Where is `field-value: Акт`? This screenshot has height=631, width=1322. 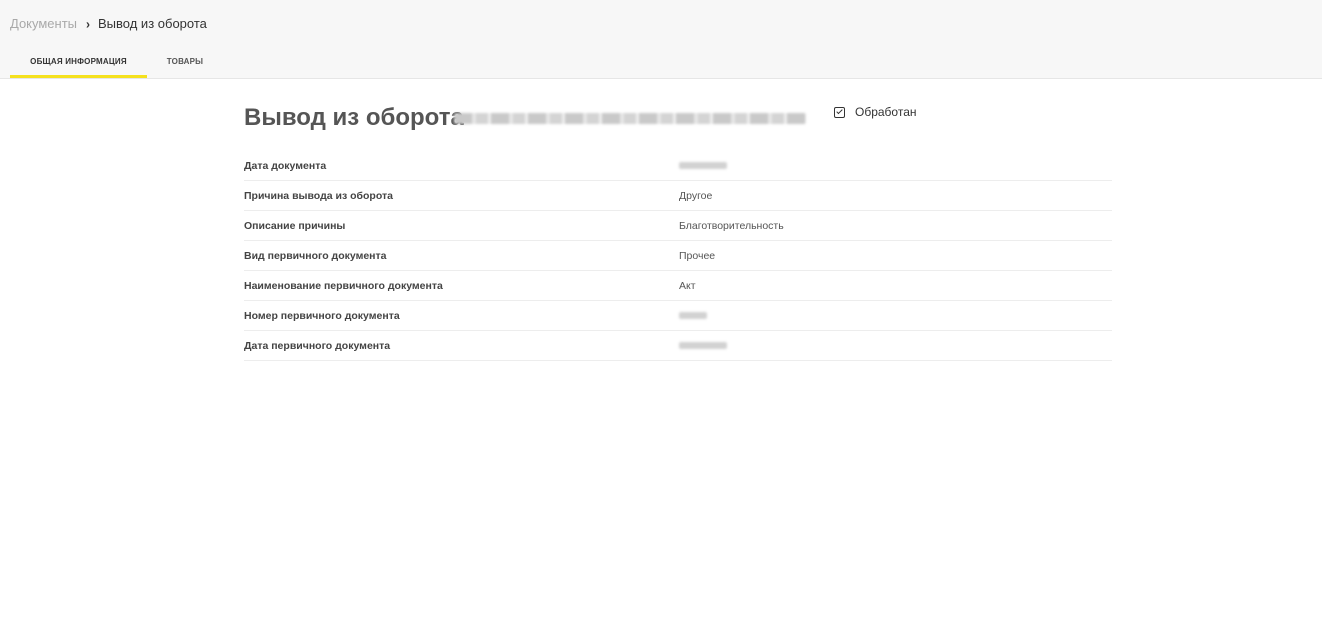
field-value: Акт is located at coordinates (687, 286).